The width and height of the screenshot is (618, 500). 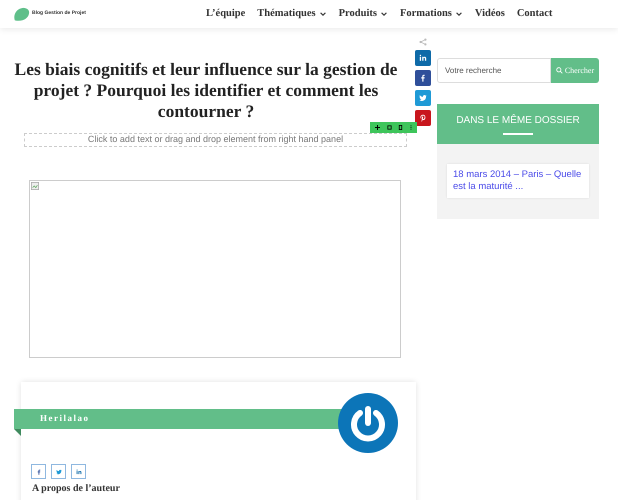 What do you see at coordinates (292, 14) in the screenshot?
I see `nav-link: Thématiques` at bounding box center [292, 14].